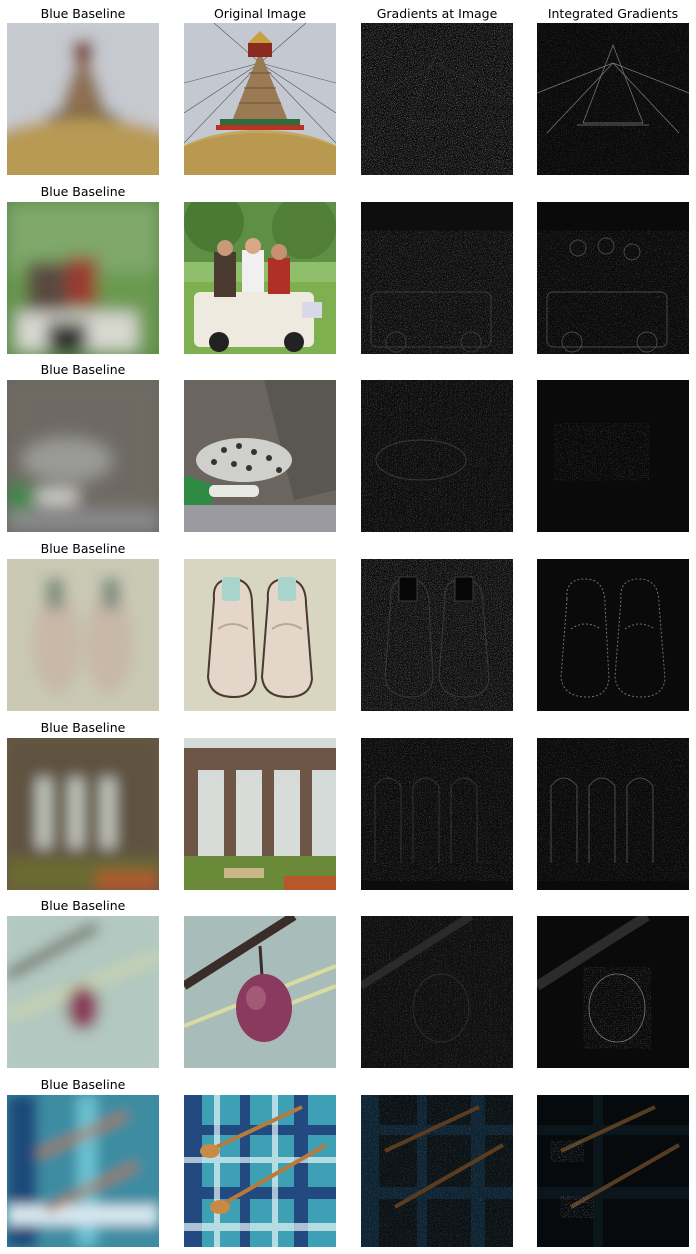 Image resolution: width=696 pixels, height=1254 pixels. Describe the element at coordinates (437, 99) in the screenshot. I see `gradients-map-stupa` at that location.